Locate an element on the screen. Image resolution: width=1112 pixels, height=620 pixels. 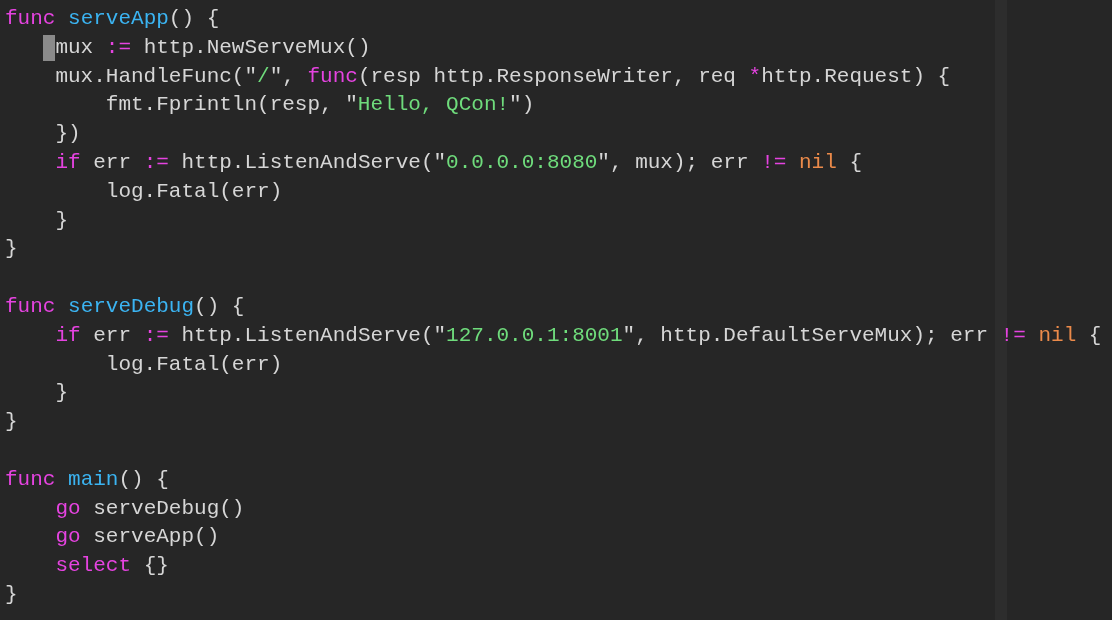
code-line: mux := http.NewServeMux() is located at coordinates (213, 47).